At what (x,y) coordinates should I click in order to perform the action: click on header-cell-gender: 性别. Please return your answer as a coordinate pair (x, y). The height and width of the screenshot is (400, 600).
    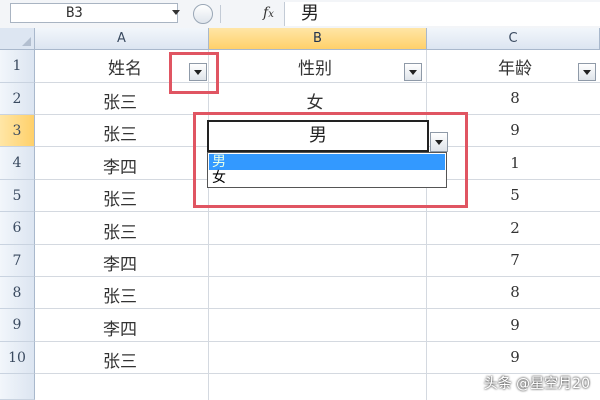
    Looking at the image, I should click on (315, 66).